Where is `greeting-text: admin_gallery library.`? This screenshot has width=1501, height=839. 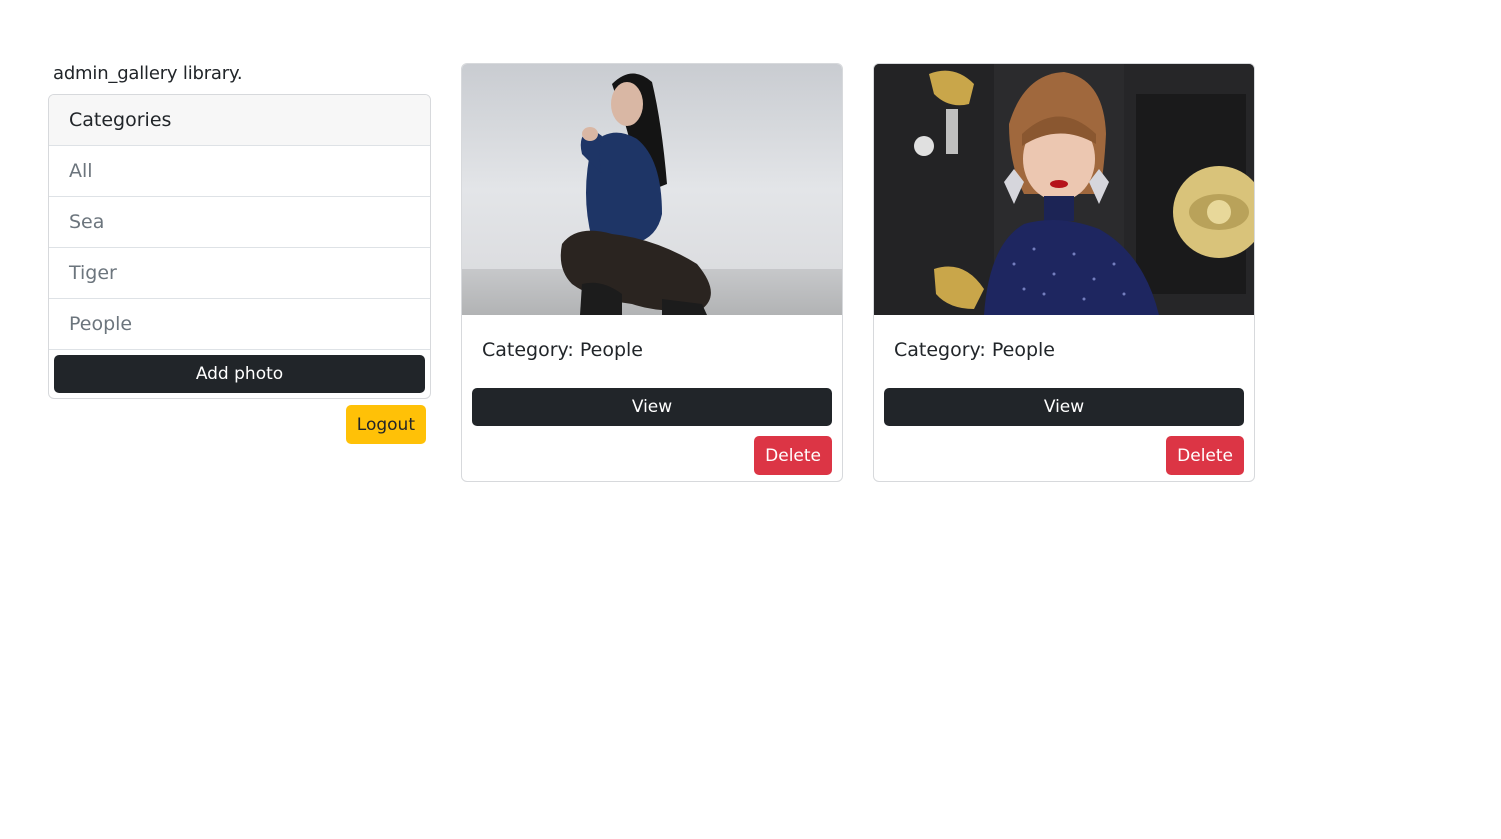
greeting-text: admin_gallery library. is located at coordinates (148, 73).